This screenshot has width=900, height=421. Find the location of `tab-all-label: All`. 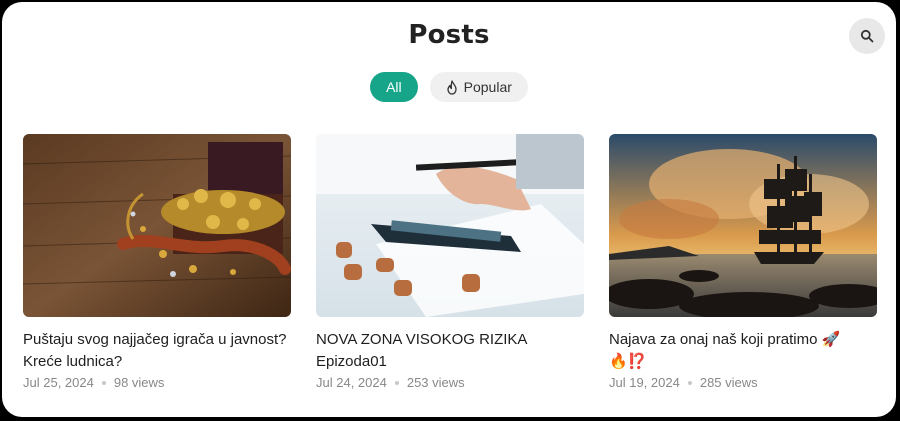

tab-all-label: All is located at coordinates (394, 87).